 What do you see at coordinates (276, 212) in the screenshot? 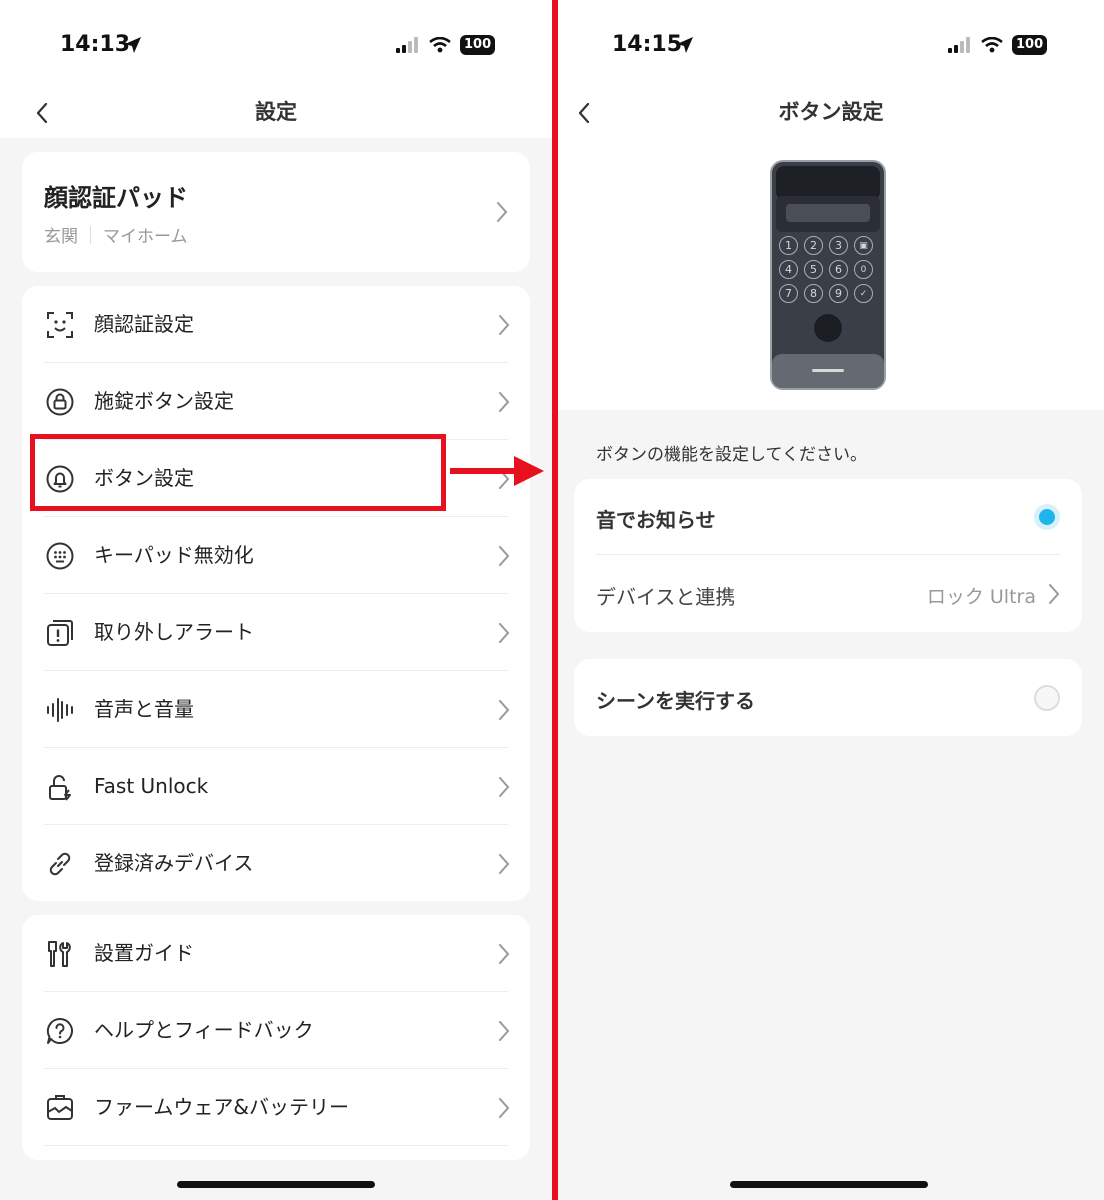
I see `device-card: 顔認証パッド 玄関 マイホーム` at bounding box center [276, 212].